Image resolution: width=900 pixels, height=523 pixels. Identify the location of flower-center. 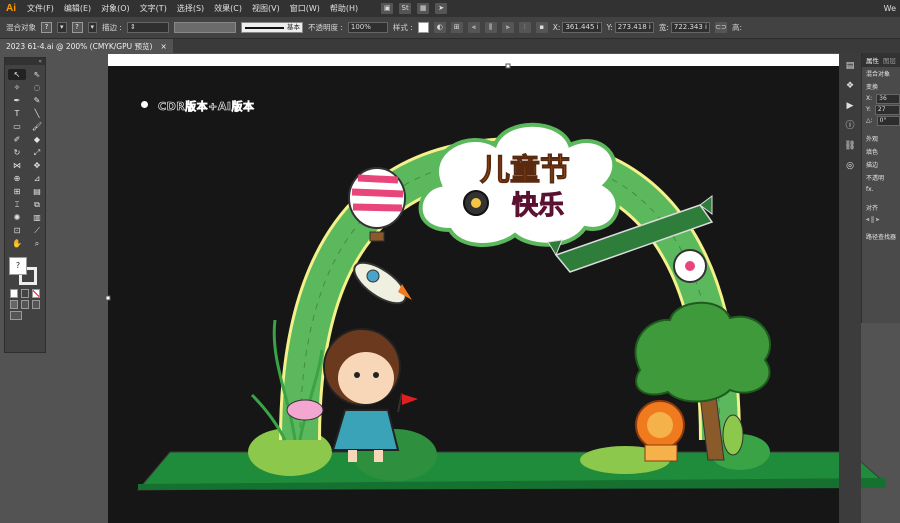
(476, 203).